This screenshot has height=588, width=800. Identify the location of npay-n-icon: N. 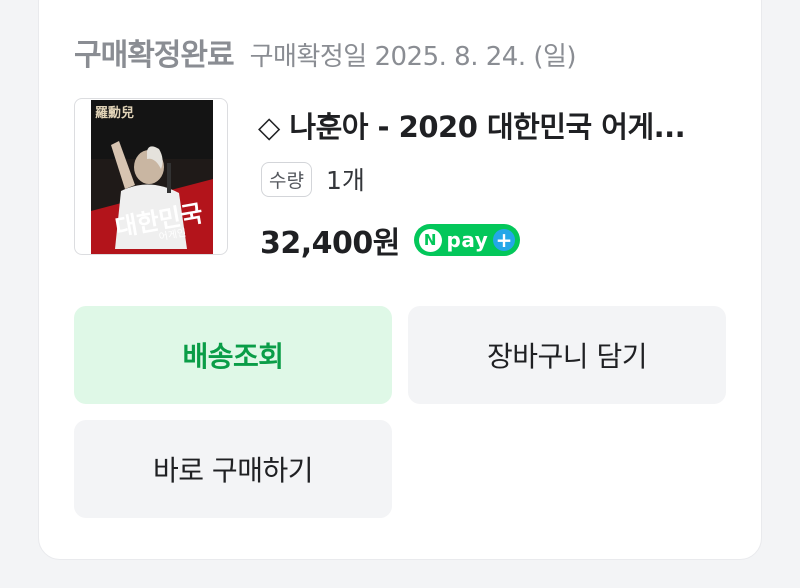
(430, 240).